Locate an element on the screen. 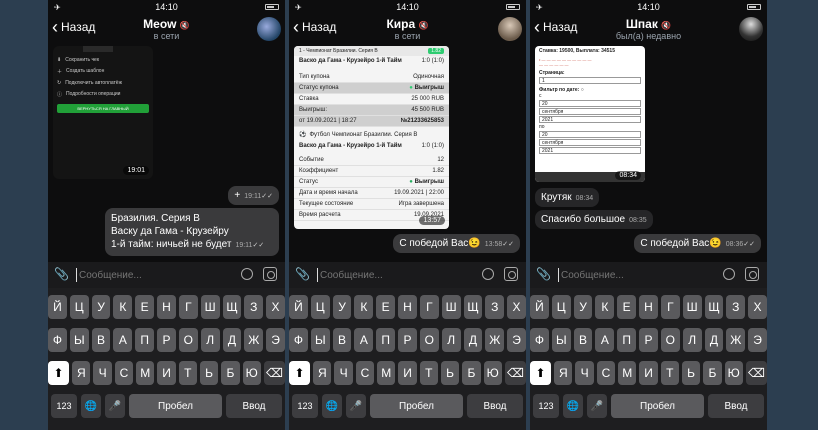  key: О is located at coordinates (670, 340).